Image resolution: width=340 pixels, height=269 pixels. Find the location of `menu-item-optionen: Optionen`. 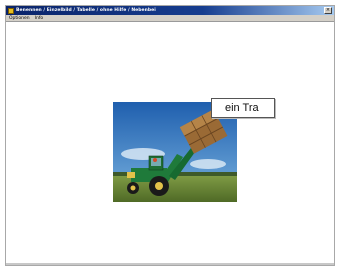

menu-item-optionen: Optionen is located at coordinates (19, 18).